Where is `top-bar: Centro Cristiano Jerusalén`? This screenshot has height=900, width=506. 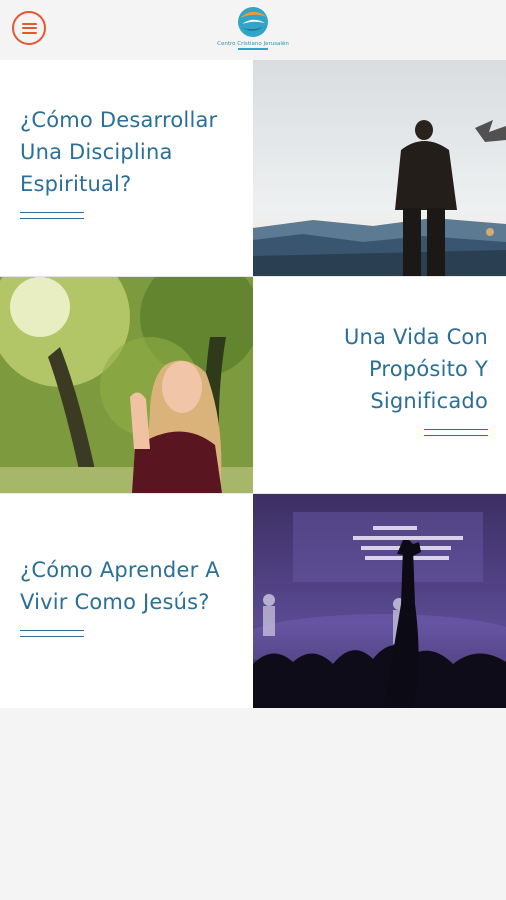
top-bar: Centro Cristiano Jerusalén is located at coordinates (253, 30).